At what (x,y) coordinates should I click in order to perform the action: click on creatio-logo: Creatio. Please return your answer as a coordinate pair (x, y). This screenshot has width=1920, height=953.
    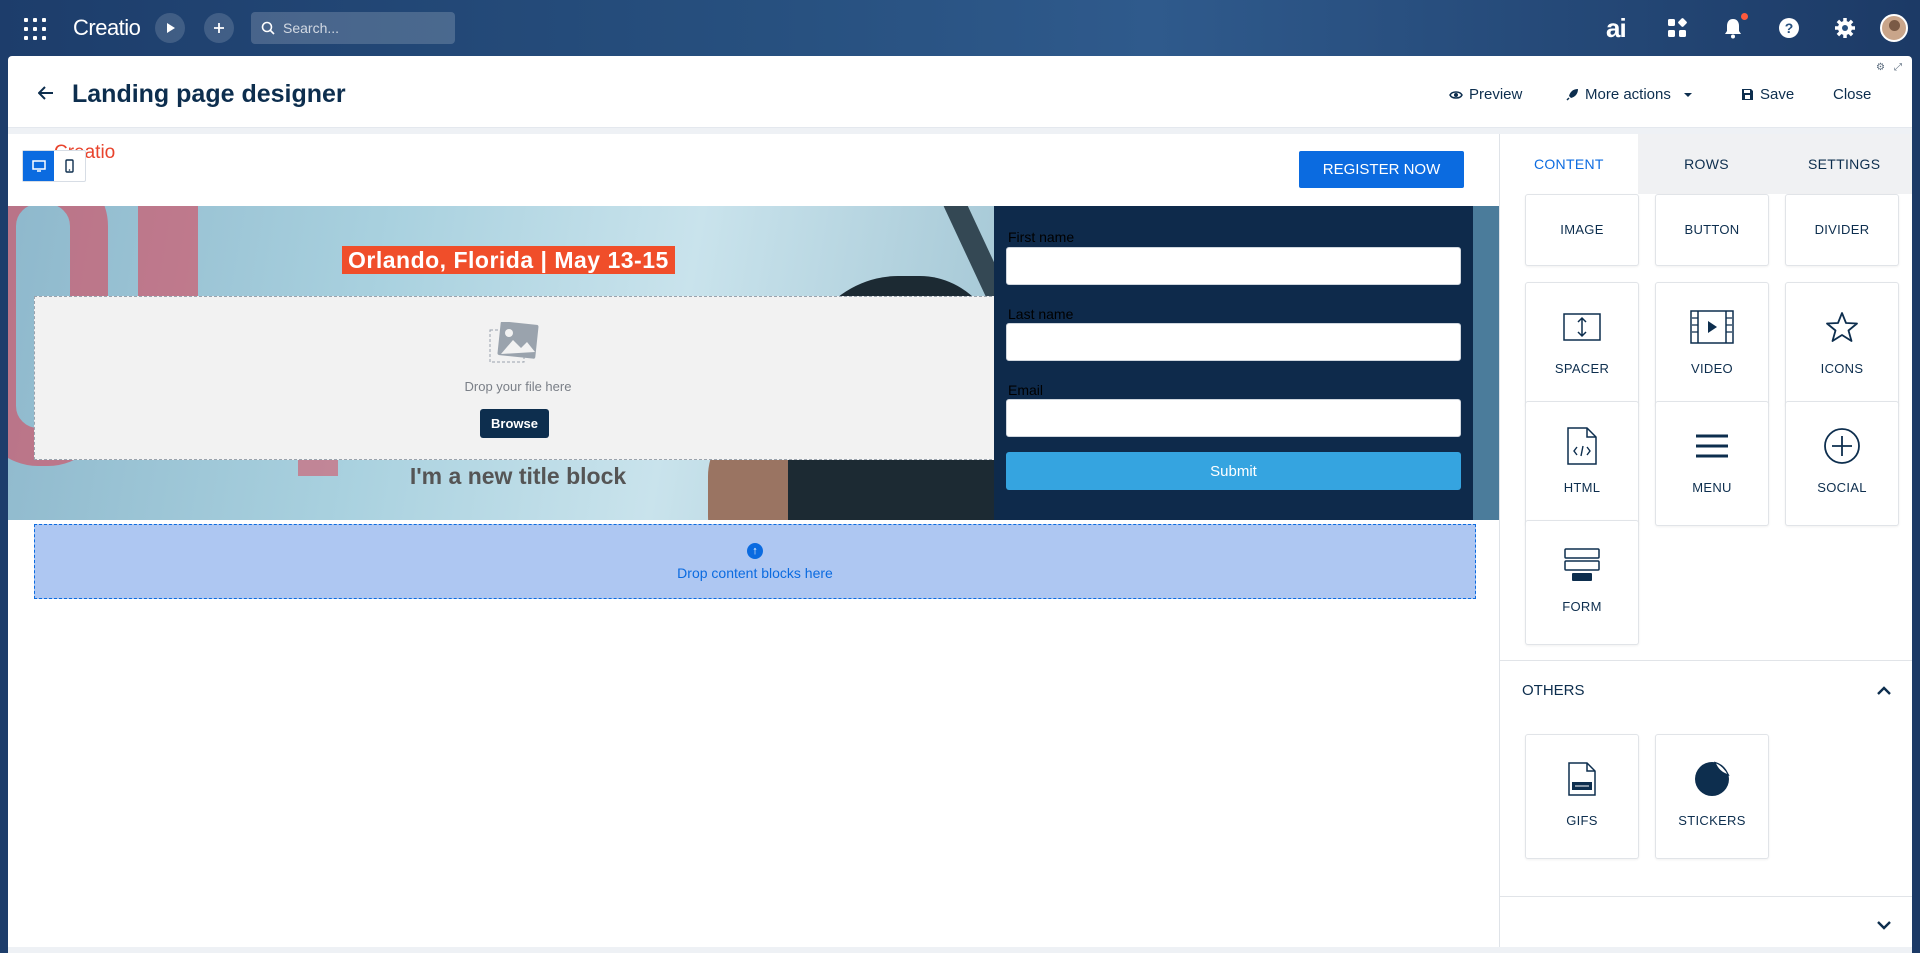
    Looking at the image, I should click on (107, 28).